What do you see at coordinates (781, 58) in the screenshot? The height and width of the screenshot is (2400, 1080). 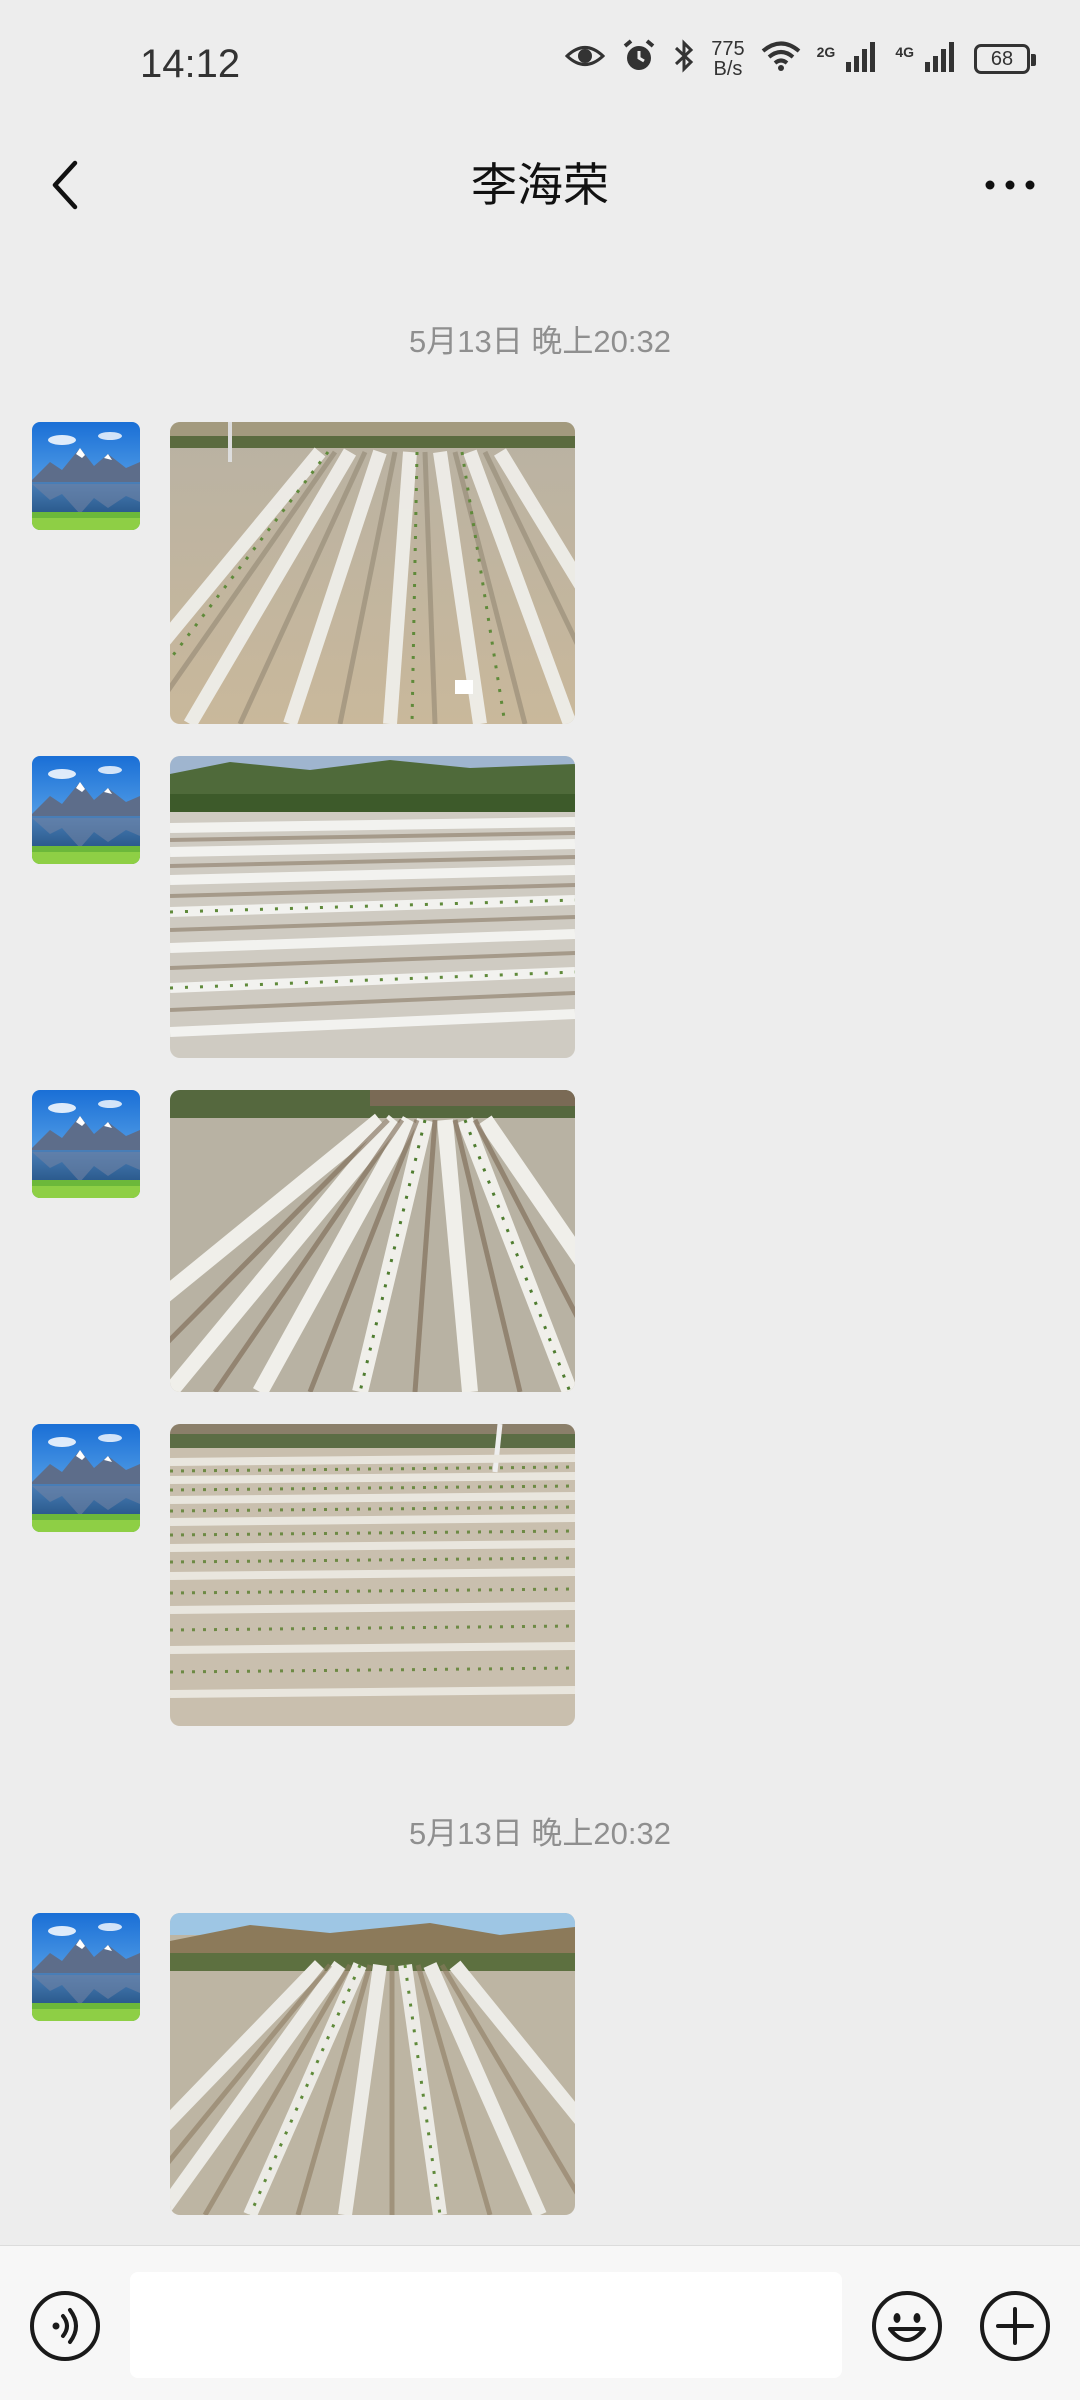 I see `wifi-icon` at bounding box center [781, 58].